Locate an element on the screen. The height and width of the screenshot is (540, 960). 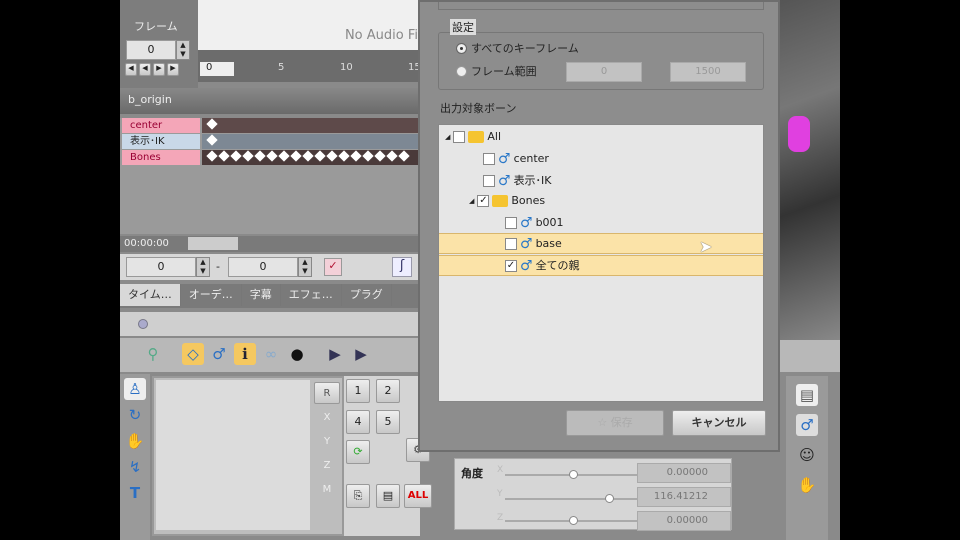
timeline-ruler: 0 5 10 15 is located at coordinates (309, 66).